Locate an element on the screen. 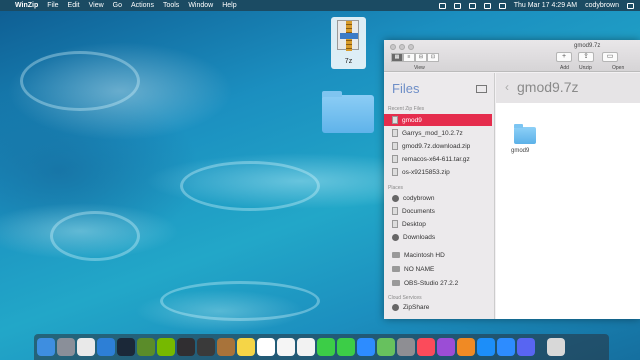 This screenshot has width=640, height=360. recent-item: Garrys_mod_10.2.7z is located at coordinates (438, 133).